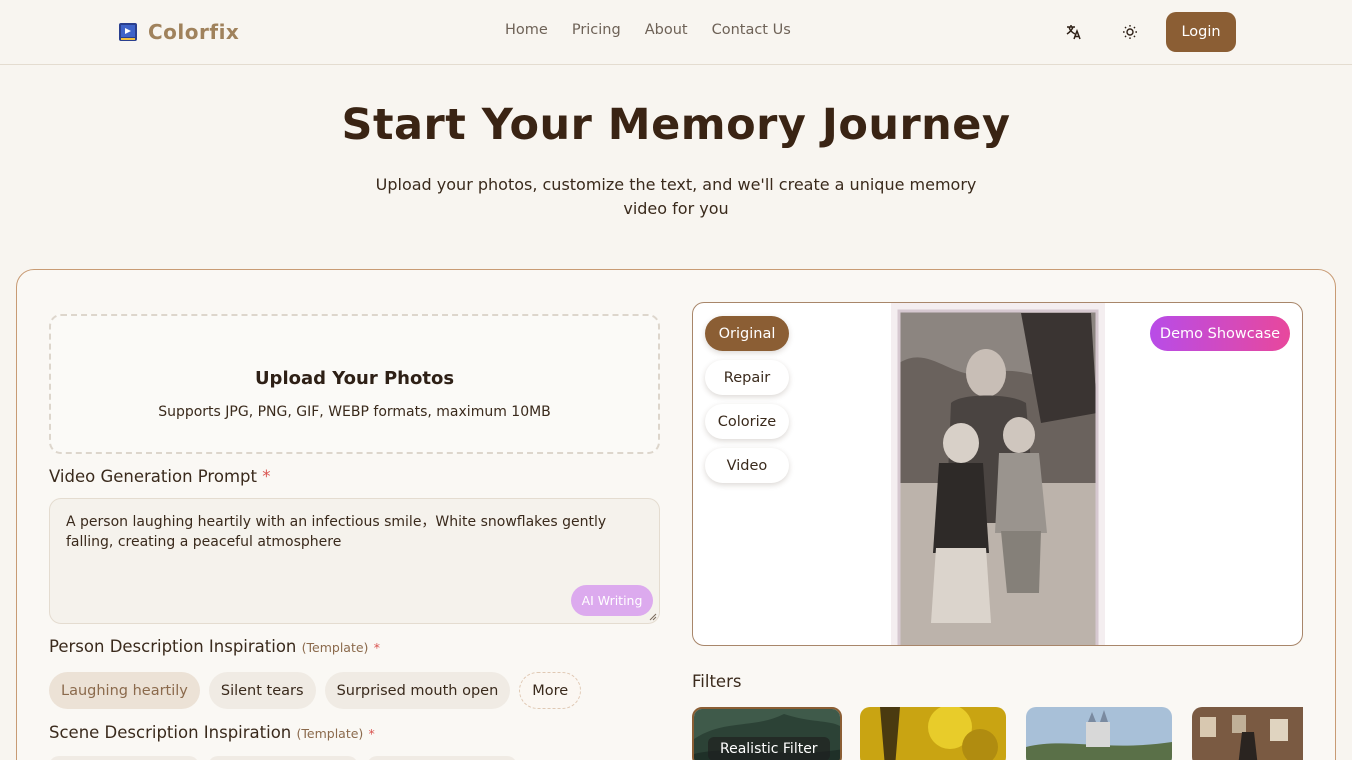 The image size is (1352, 760). I want to click on scene-chip-list, so click(283, 758).